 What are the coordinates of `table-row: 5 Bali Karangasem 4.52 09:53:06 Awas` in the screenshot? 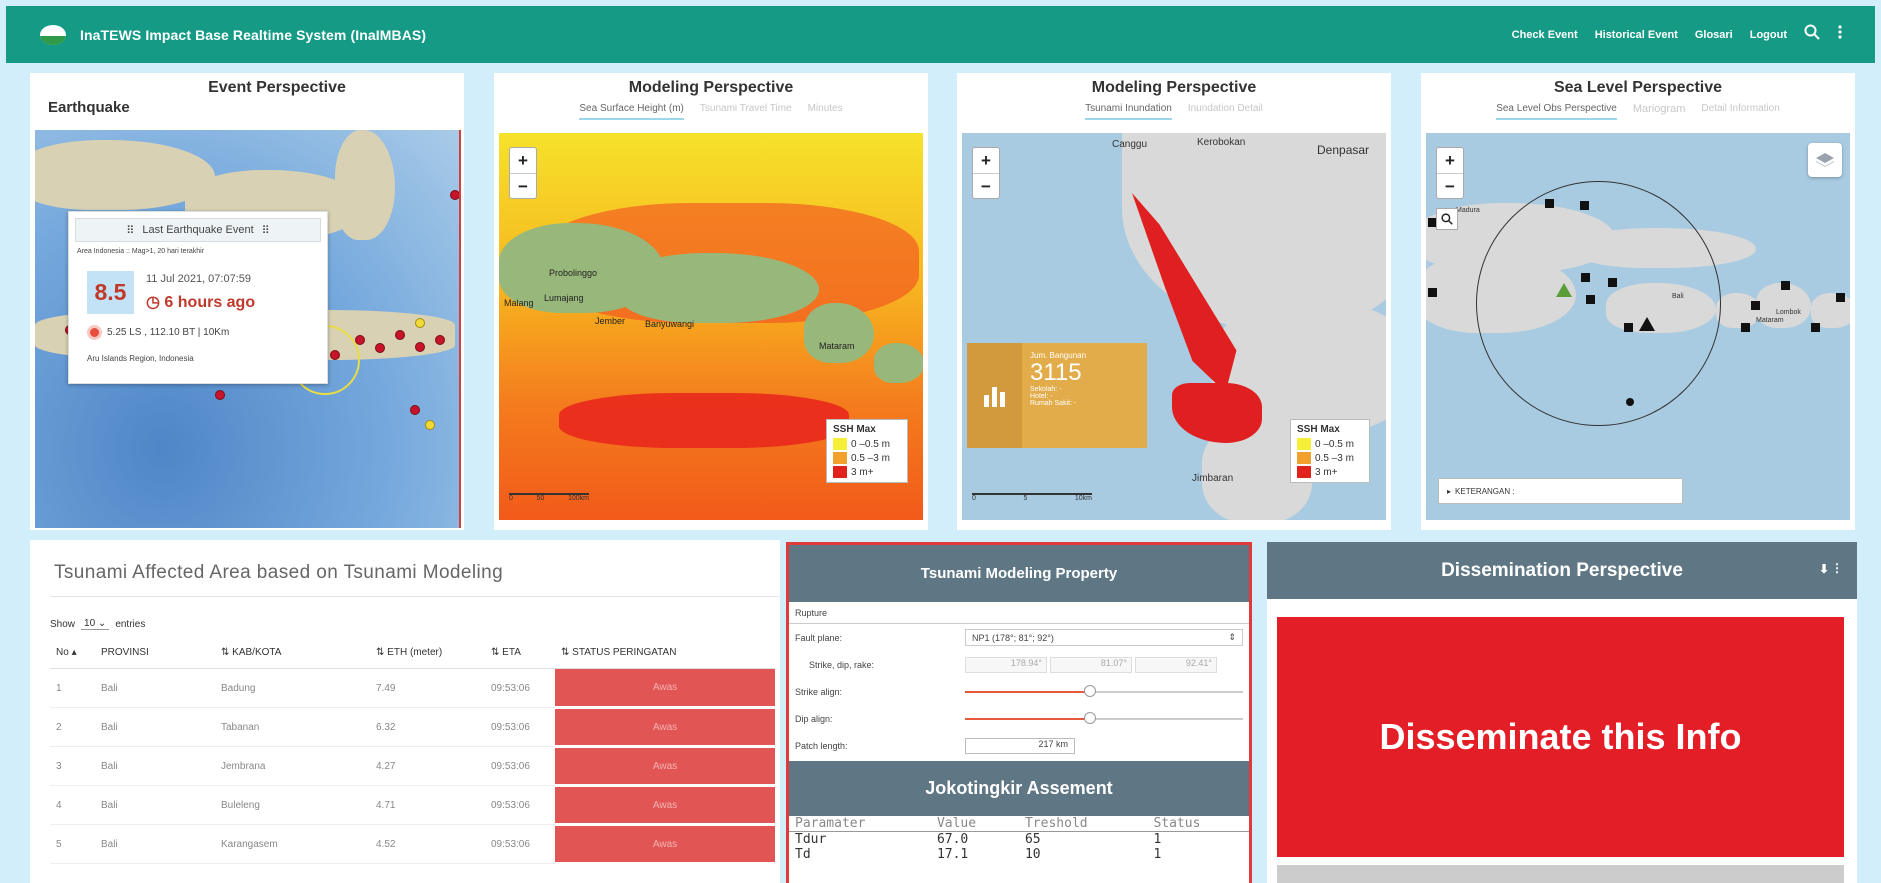 It's located at (412, 844).